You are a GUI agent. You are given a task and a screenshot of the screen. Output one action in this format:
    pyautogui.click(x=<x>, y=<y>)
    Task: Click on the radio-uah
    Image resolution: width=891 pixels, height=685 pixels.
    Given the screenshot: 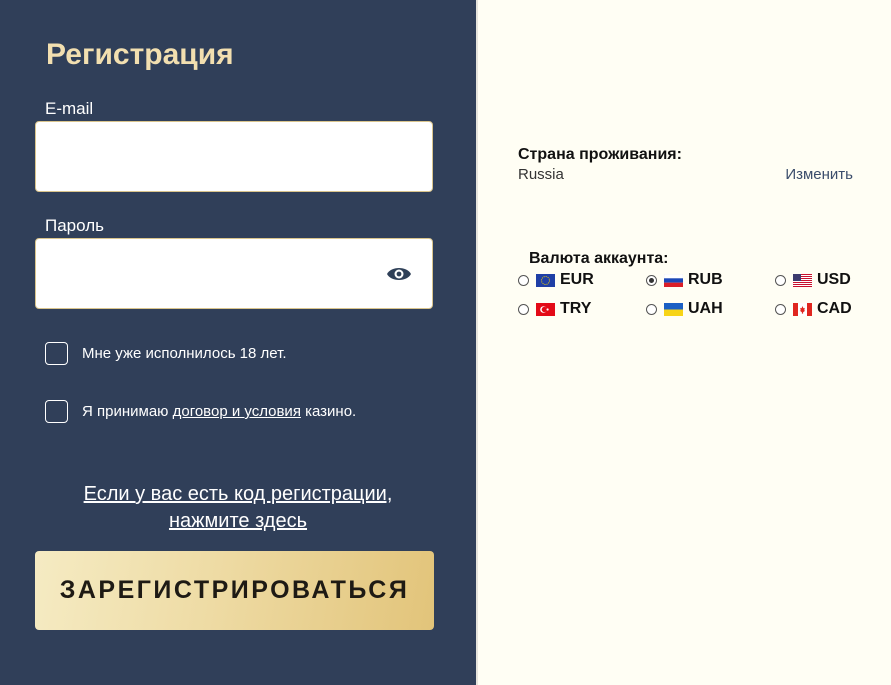 What is the action you would take?
    pyautogui.click(x=651, y=309)
    